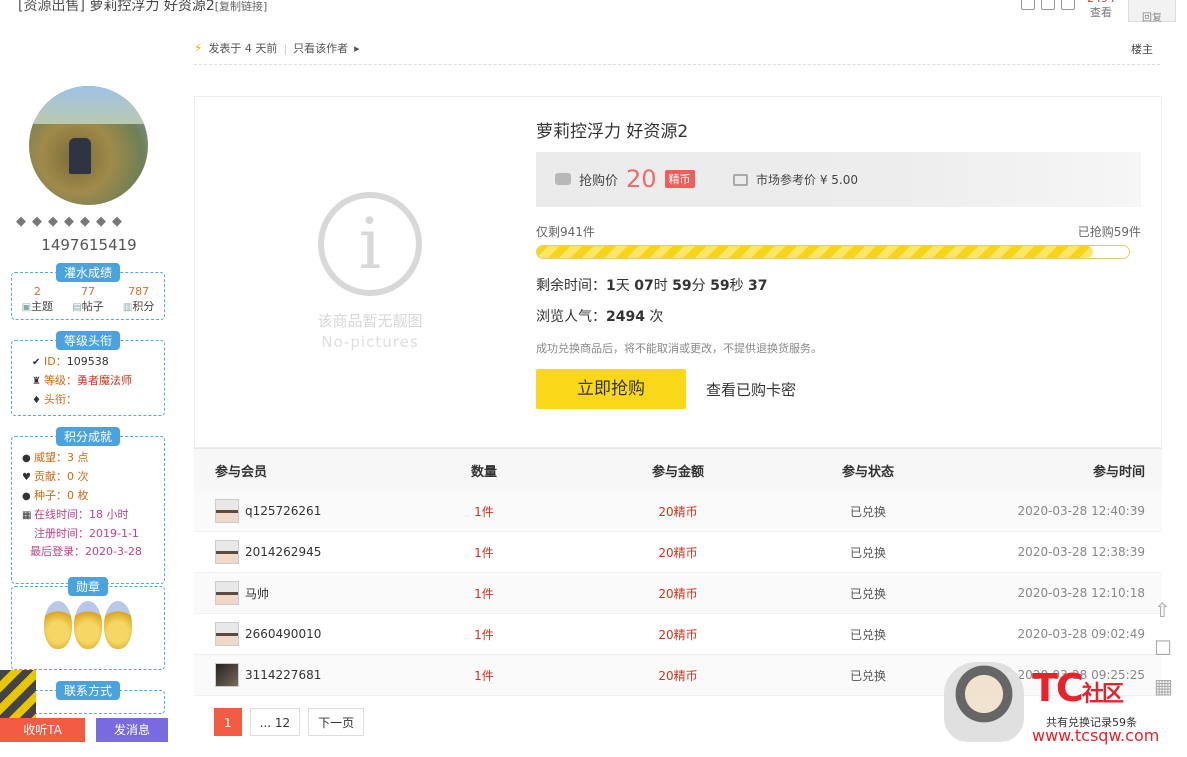  Describe the element at coordinates (984, 702) in the screenshot. I see `mascot-image` at that location.